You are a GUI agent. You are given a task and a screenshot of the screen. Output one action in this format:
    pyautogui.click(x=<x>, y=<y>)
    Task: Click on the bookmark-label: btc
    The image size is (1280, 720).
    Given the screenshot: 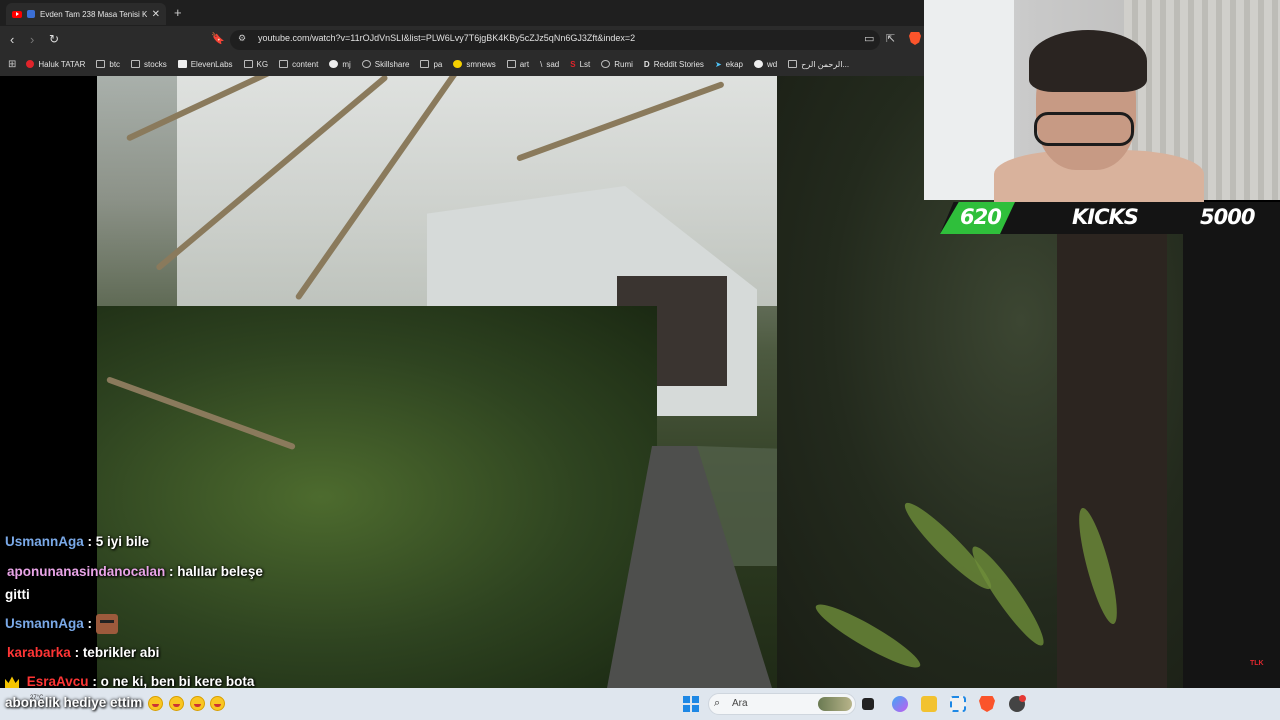 What is the action you would take?
    pyautogui.click(x=115, y=64)
    